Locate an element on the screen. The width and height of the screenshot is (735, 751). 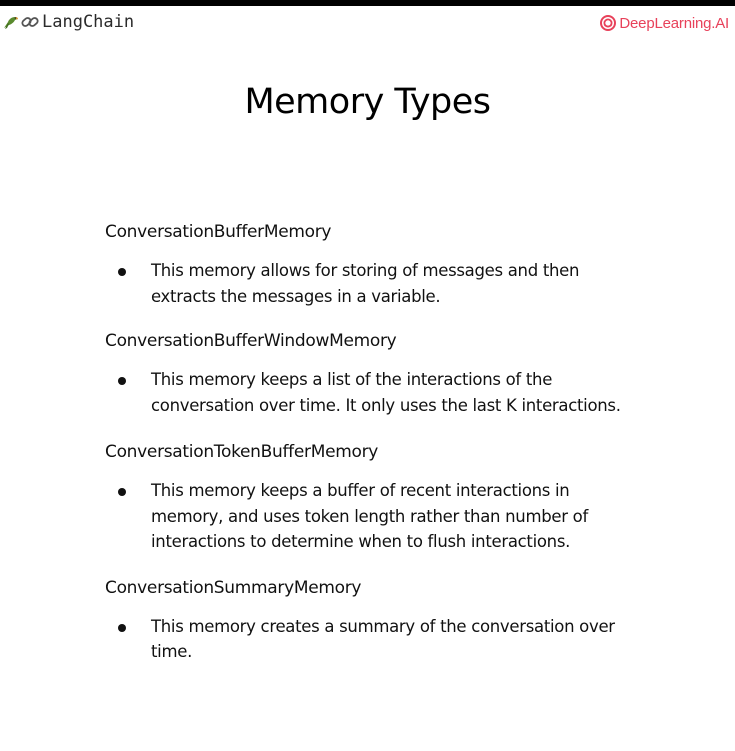
memory-type-name: ConversationBufferWindowMemory is located at coordinates (251, 341).